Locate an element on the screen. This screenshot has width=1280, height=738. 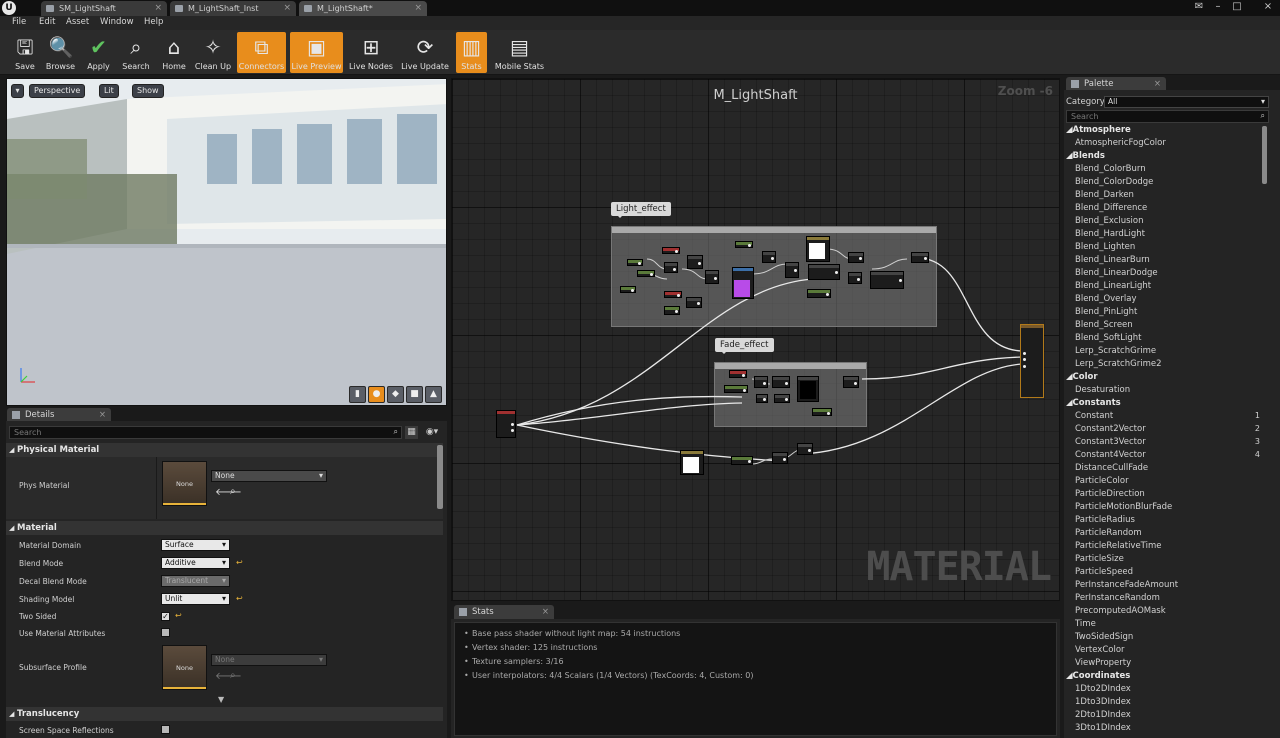
show-button: Show is located at coordinates (148, 91).